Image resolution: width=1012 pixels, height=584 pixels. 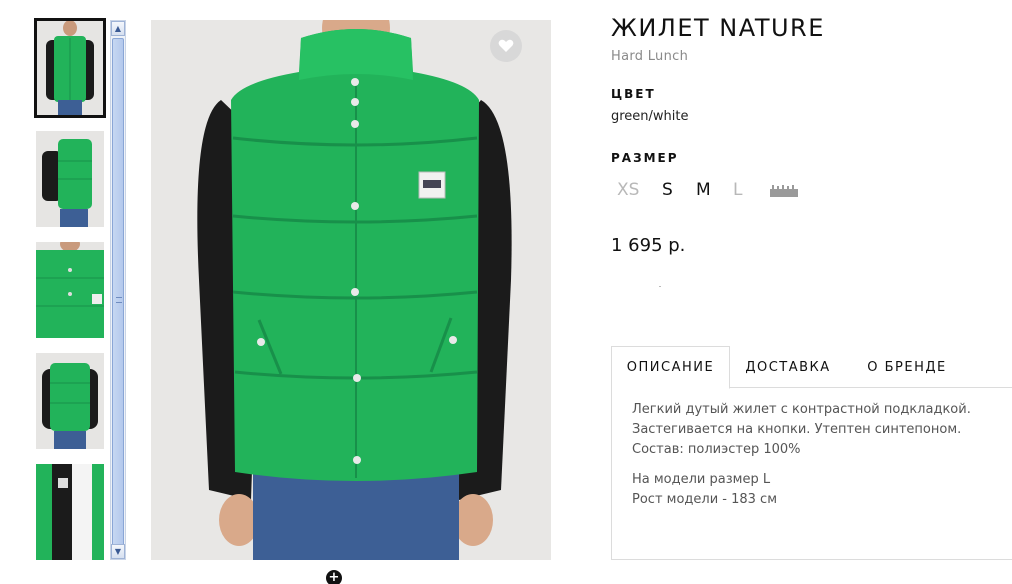 I want to click on thumbnail-scrollbar: ▲ ▼, so click(x=118, y=290).